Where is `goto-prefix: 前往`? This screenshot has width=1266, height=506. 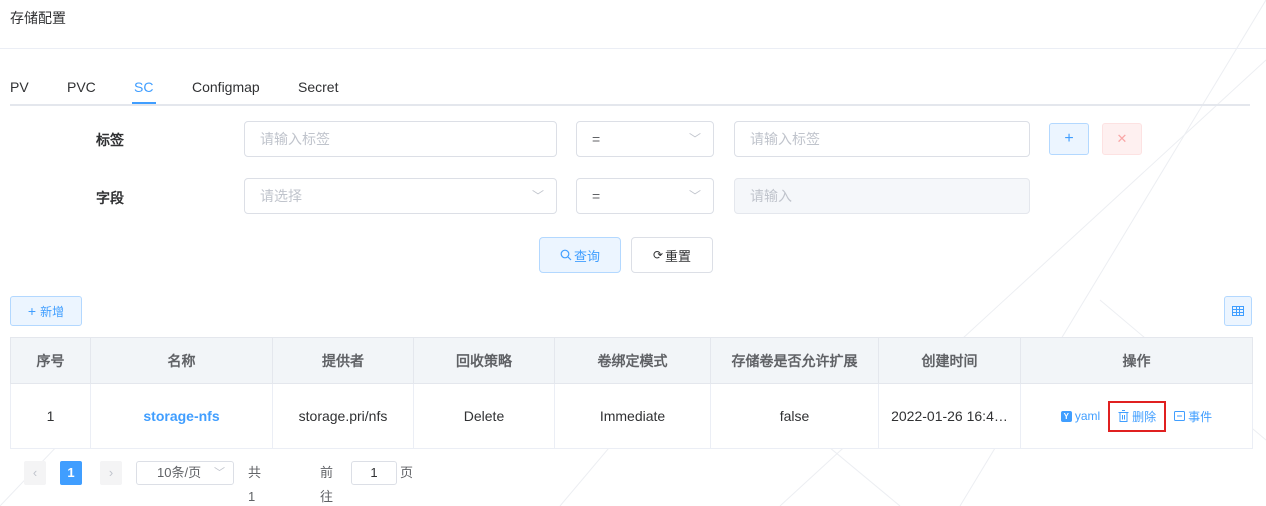 goto-prefix: 前往 is located at coordinates (327, 484).